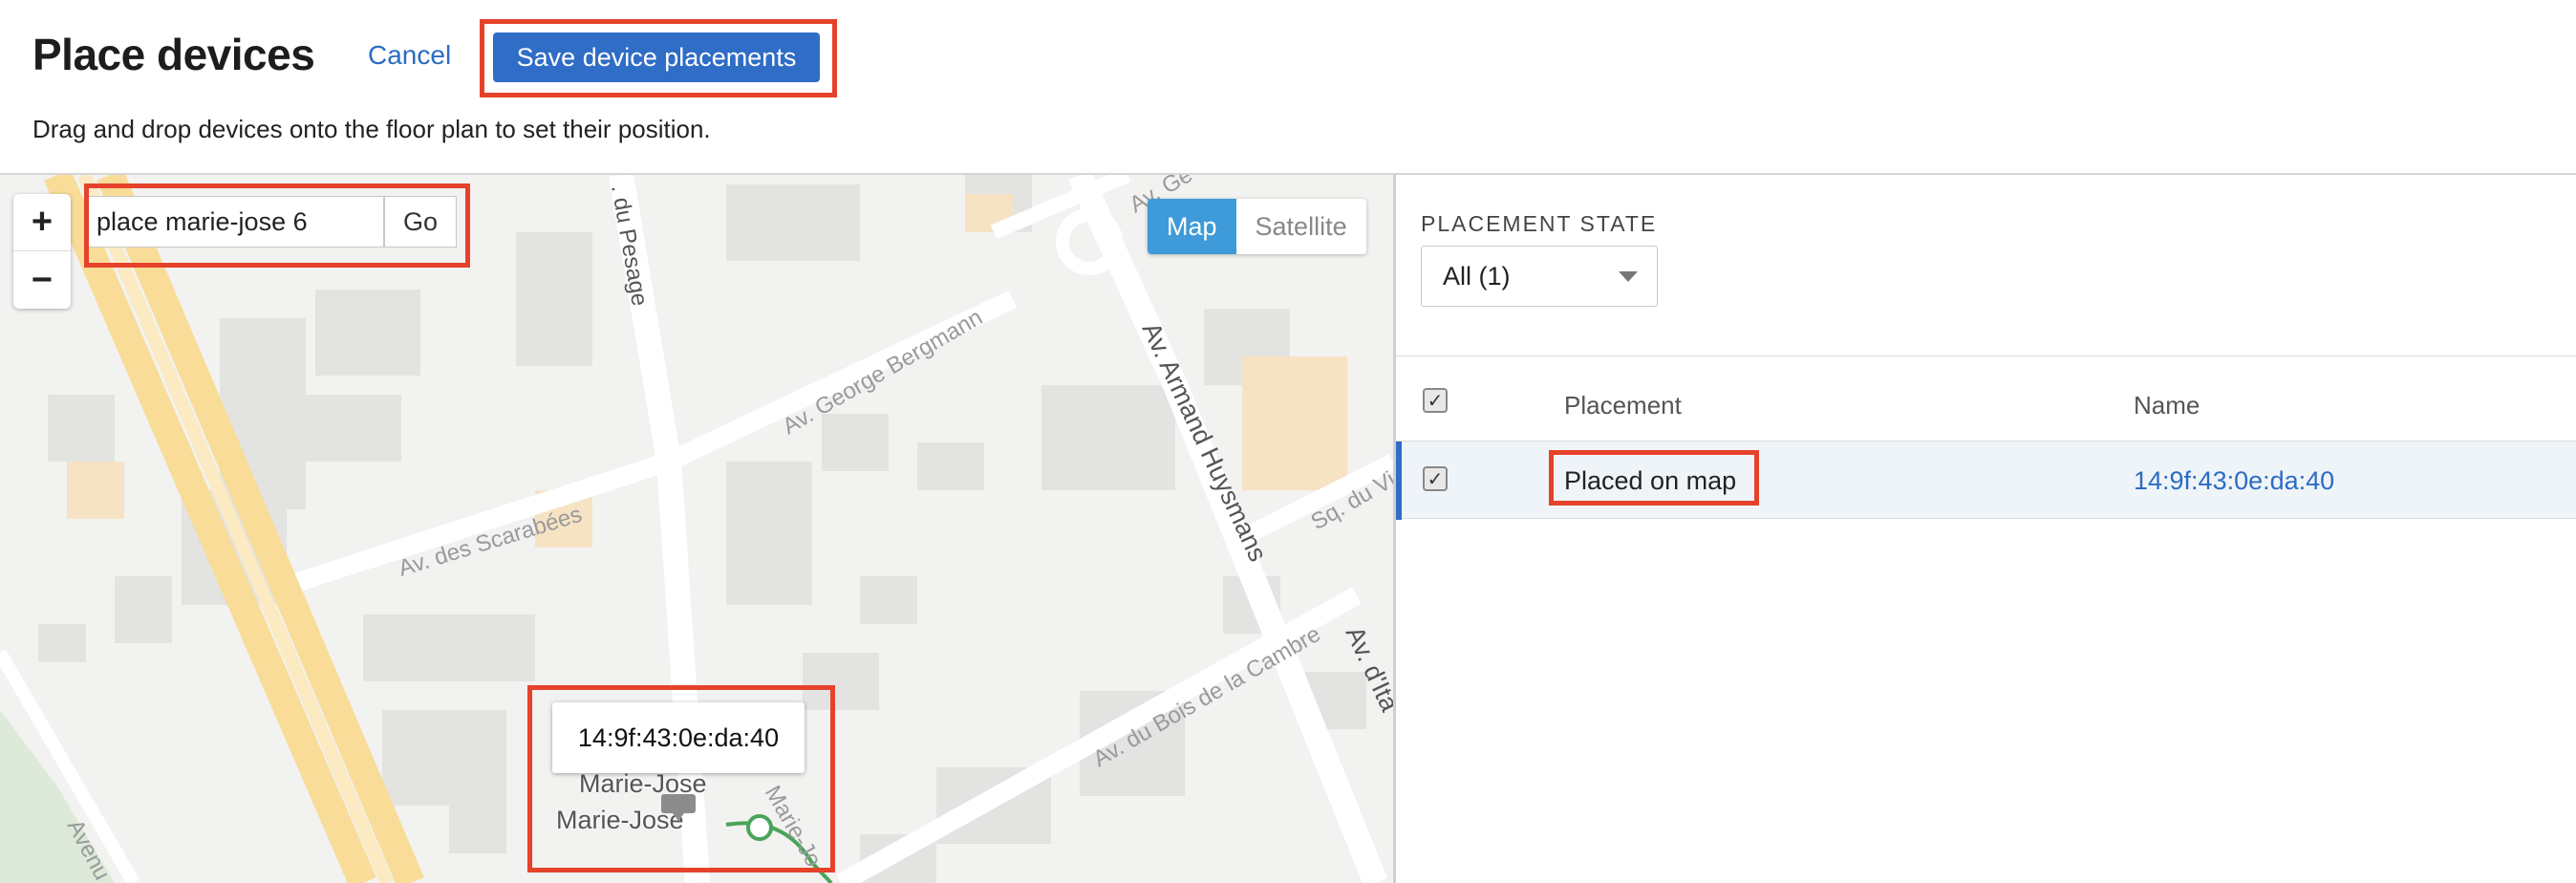 The width and height of the screenshot is (2576, 883). Describe the element at coordinates (656, 57) in the screenshot. I see `save-device-placements-button: Save device placements` at that location.